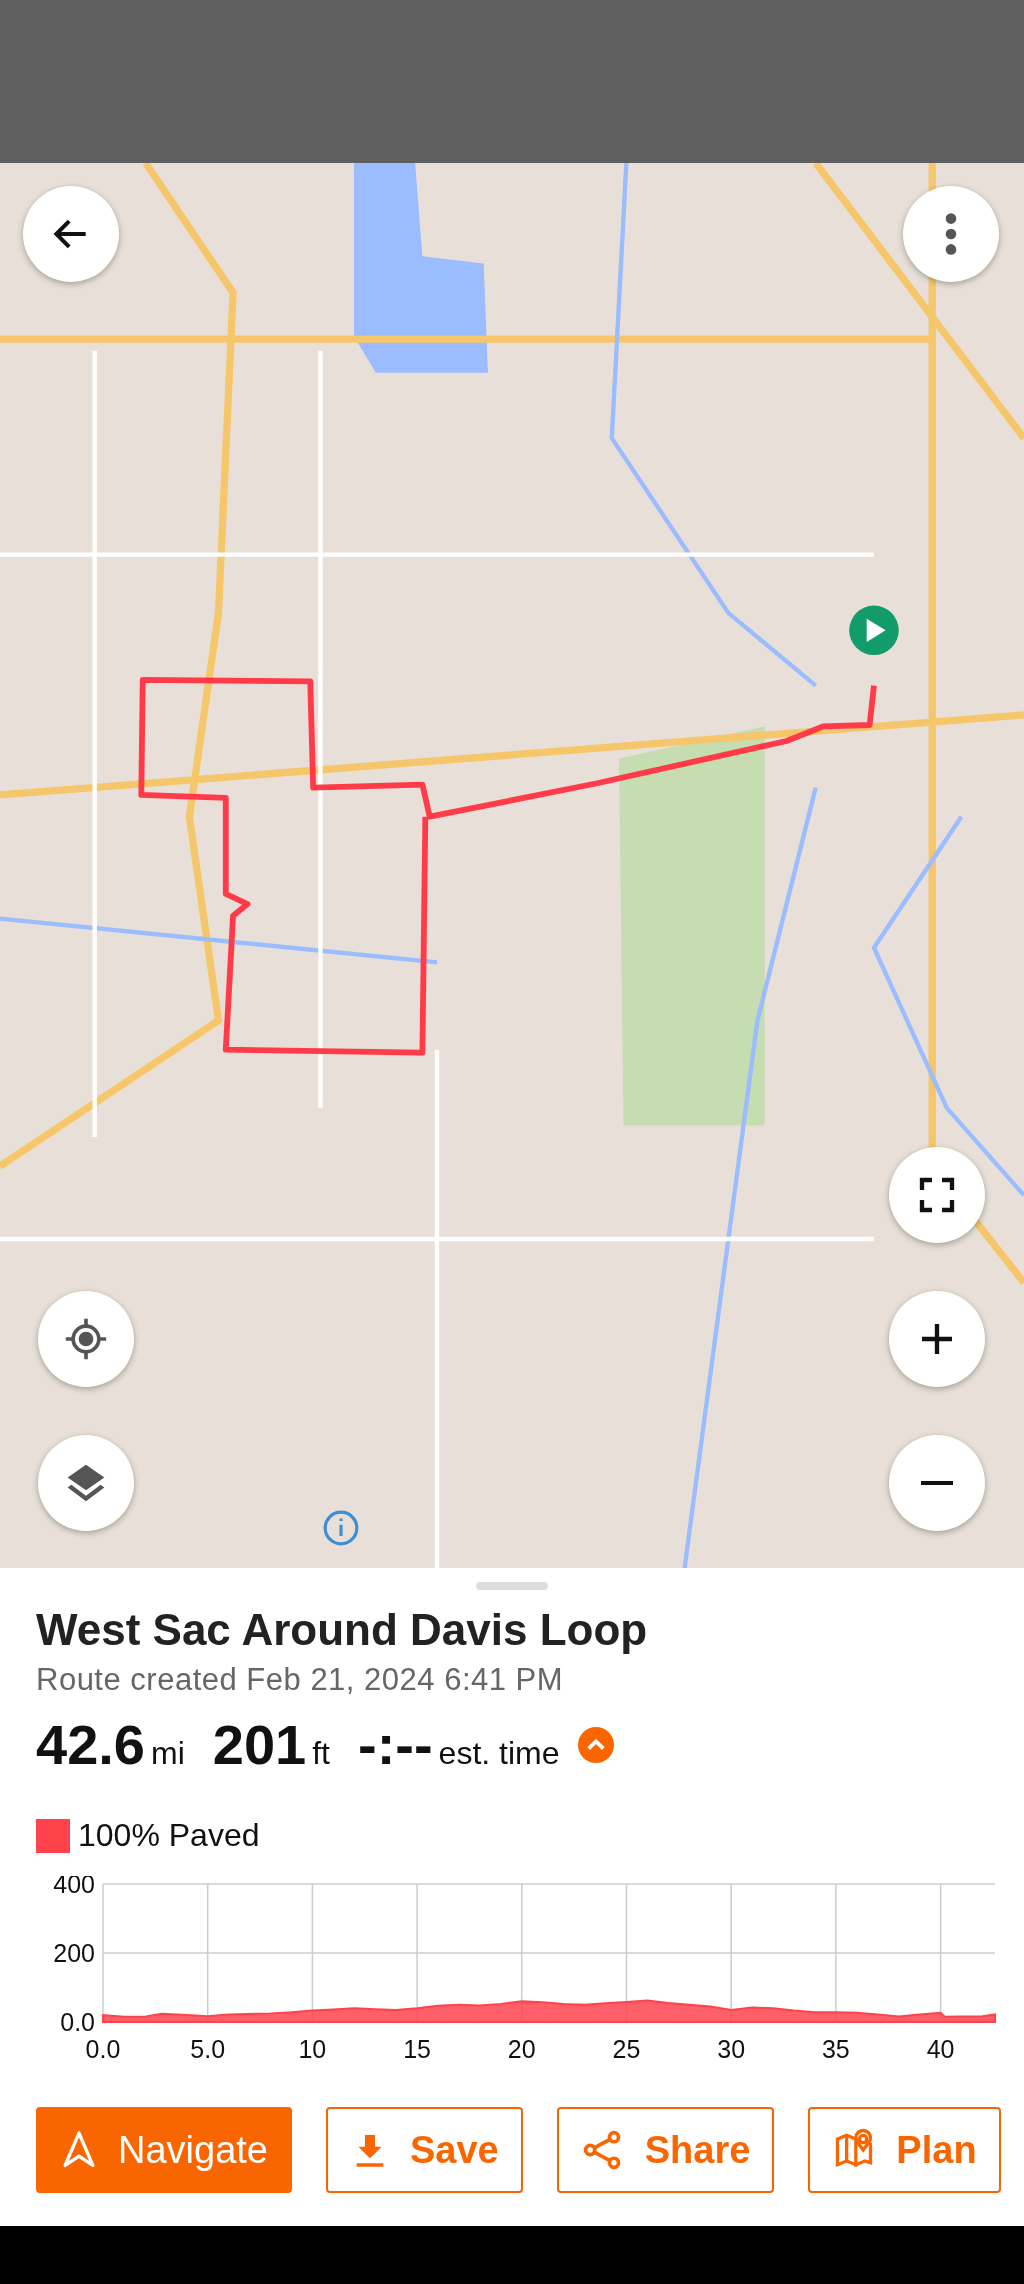 The width and height of the screenshot is (1024, 2284). What do you see at coordinates (168, 1753) in the screenshot?
I see `stat-unit: mi` at bounding box center [168, 1753].